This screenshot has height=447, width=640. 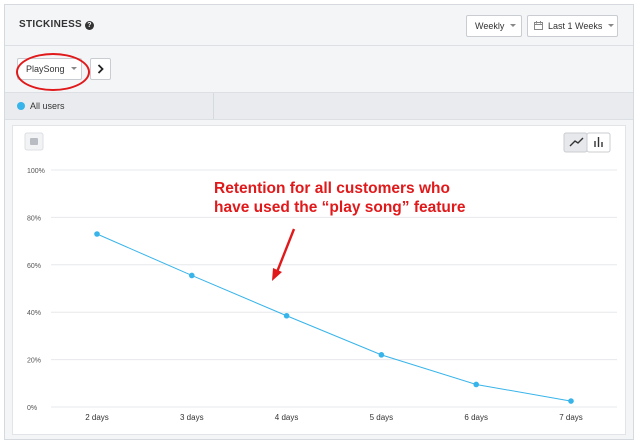 What do you see at coordinates (36, 171) in the screenshot?
I see `y-tick-label: 100%` at bounding box center [36, 171].